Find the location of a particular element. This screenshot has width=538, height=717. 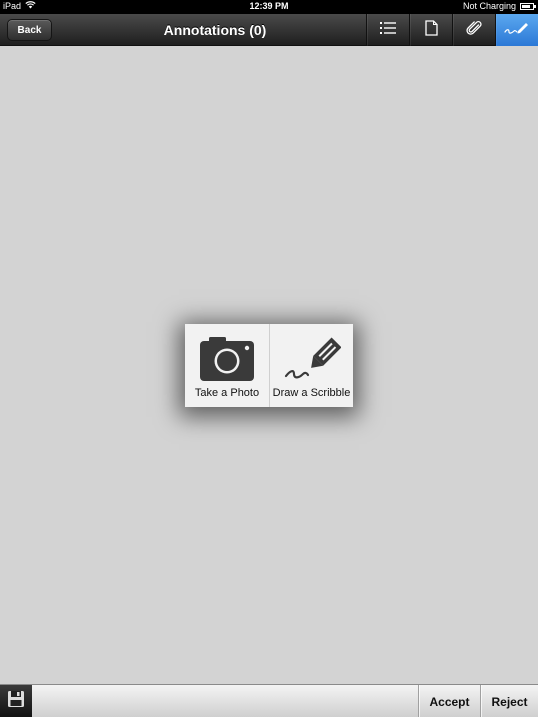

draw-scribble-button: Draw a Scribble is located at coordinates (311, 365).